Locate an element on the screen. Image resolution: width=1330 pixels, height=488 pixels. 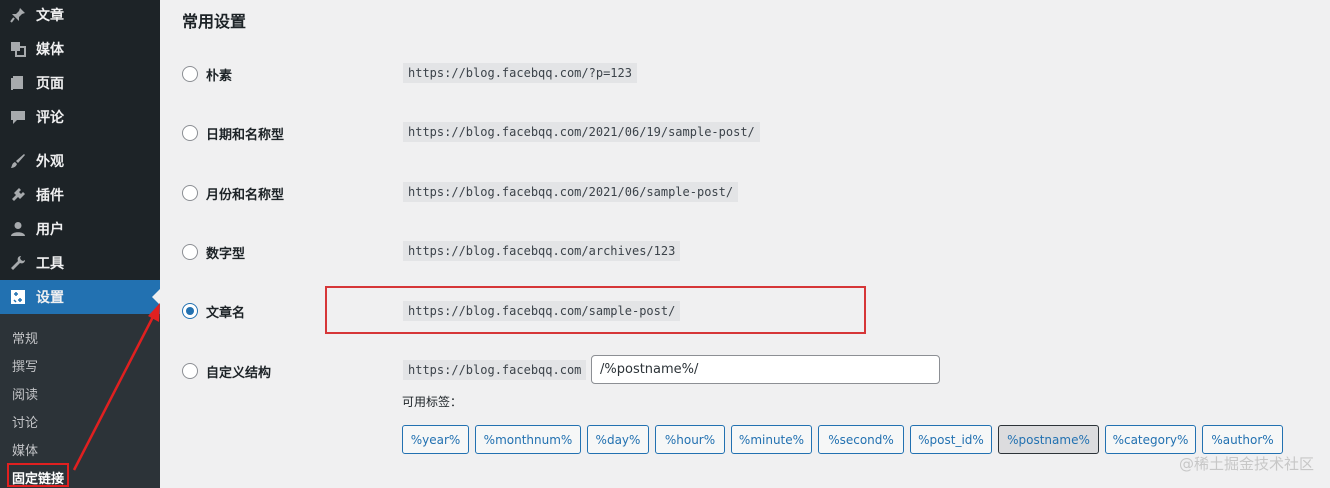
available-tags-label: 可用标签： is located at coordinates (432, 402).